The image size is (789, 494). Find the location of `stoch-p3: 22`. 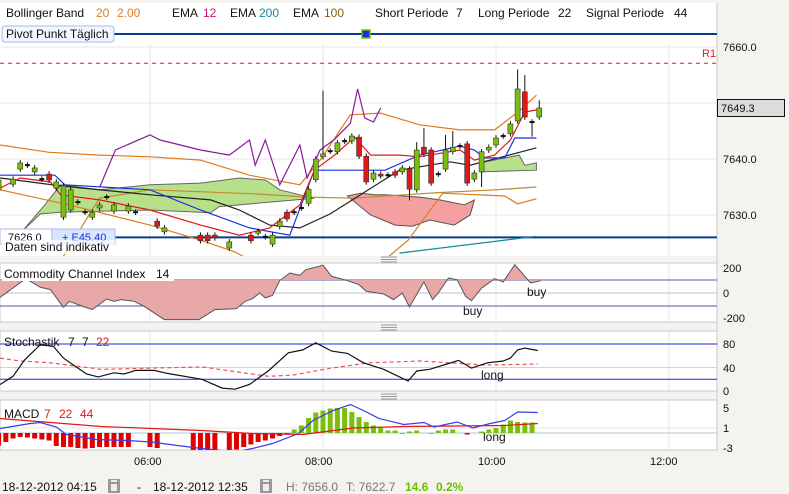

stoch-p3: 22 is located at coordinates (103, 342).